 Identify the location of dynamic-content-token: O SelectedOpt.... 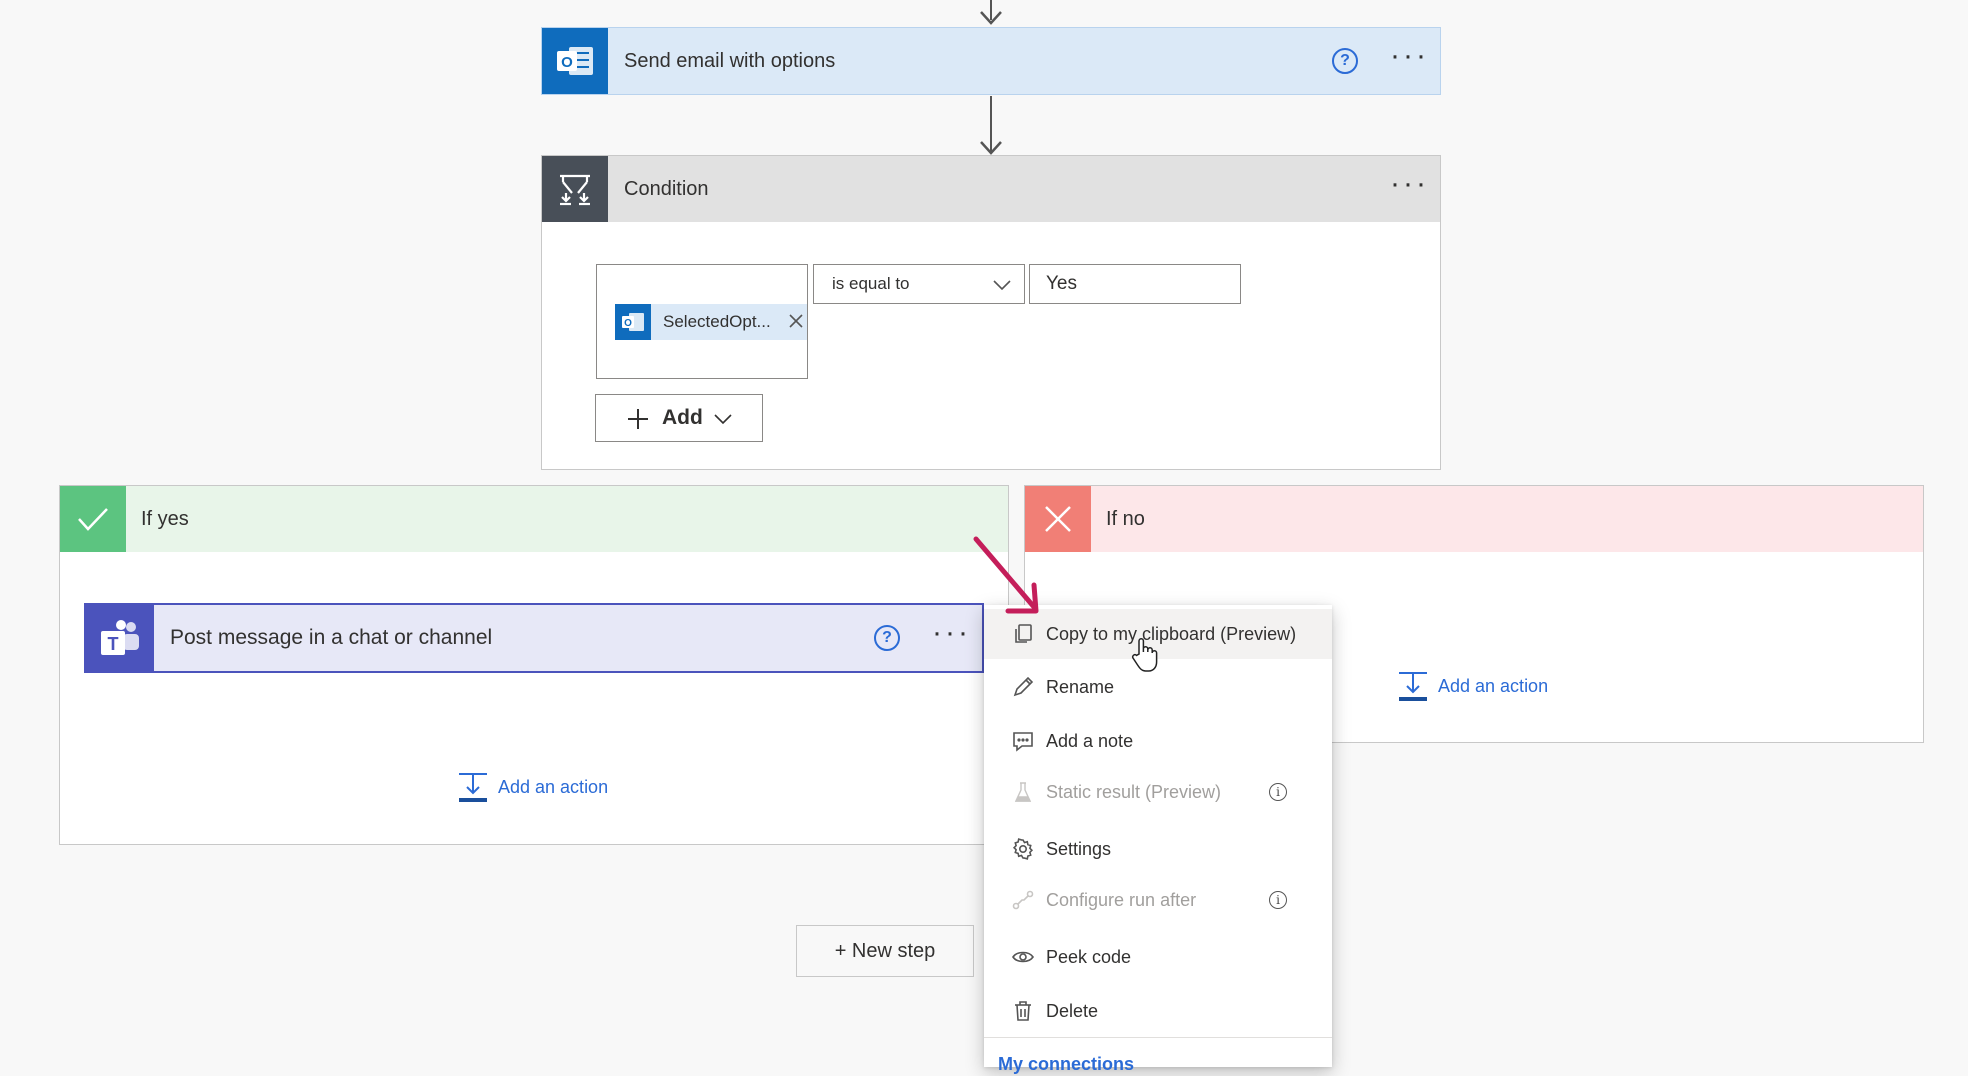
(711, 322).